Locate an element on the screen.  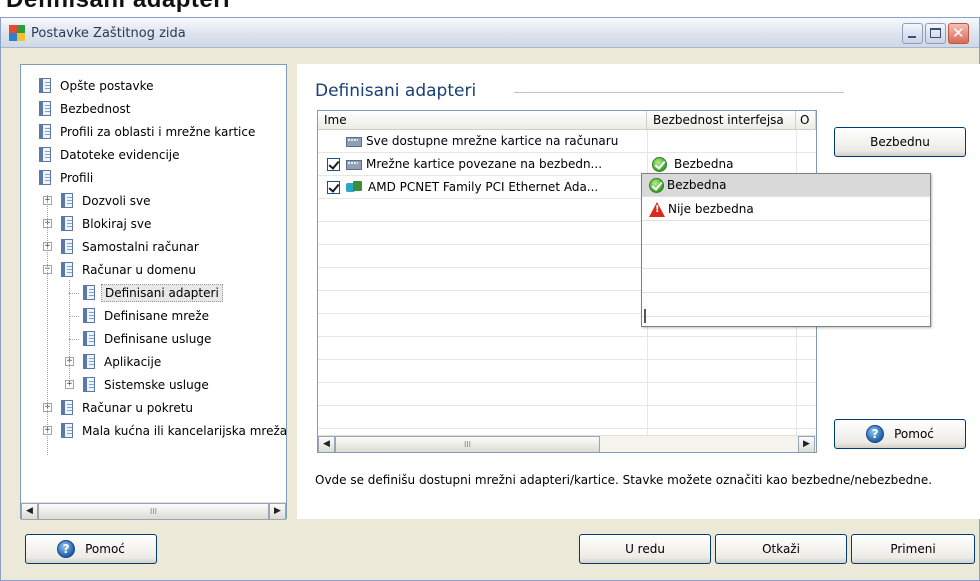
cropped-header: Definisani adapteri is located at coordinates (490, 8).